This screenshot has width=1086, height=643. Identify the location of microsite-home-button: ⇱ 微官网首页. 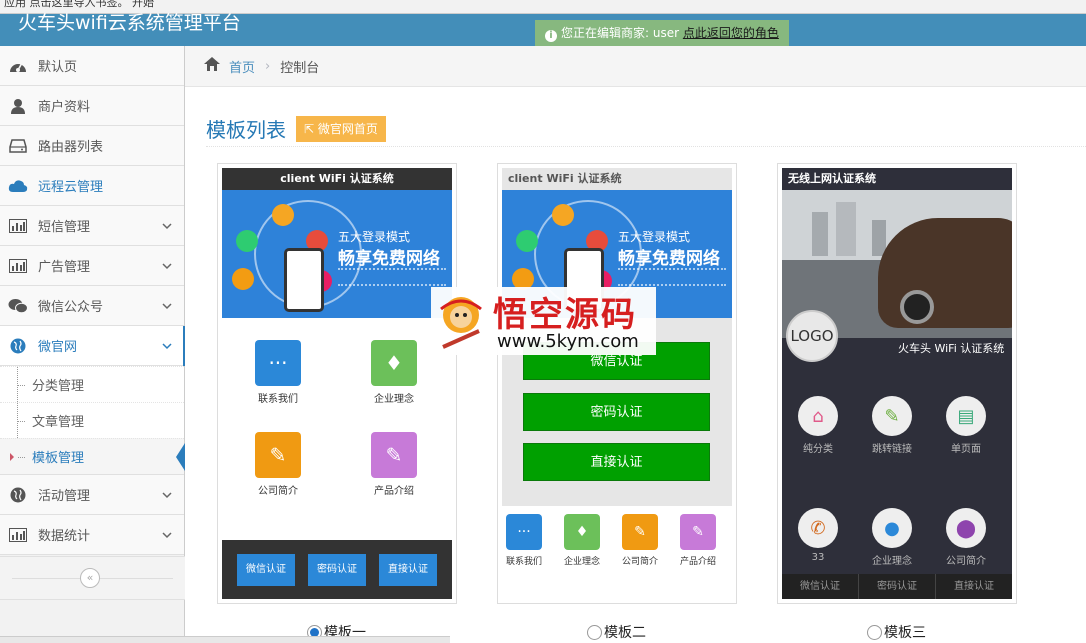
(341, 129).